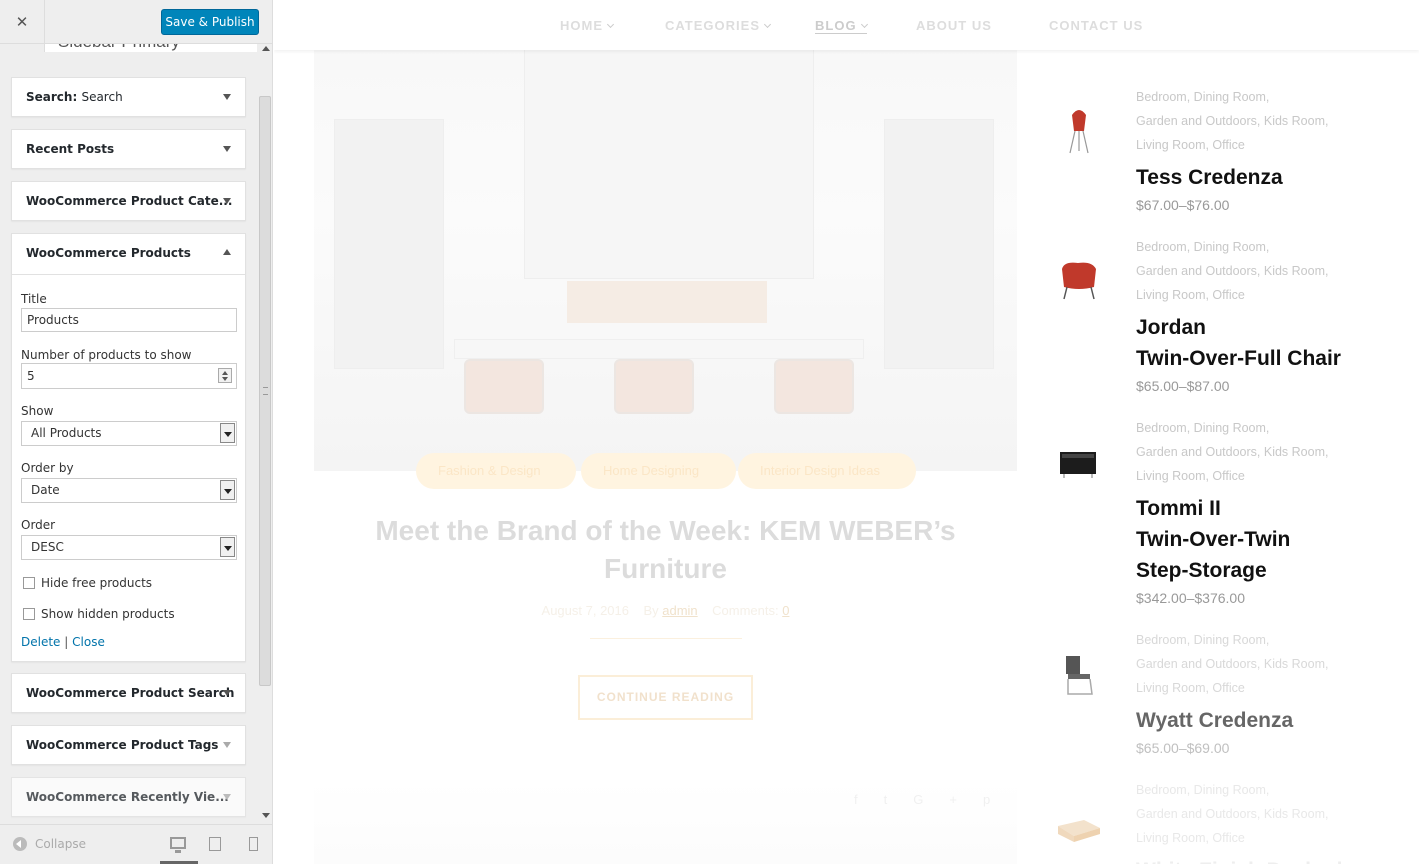 The image size is (1419, 864). I want to click on scrollbar-thumb, so click(265, 391).